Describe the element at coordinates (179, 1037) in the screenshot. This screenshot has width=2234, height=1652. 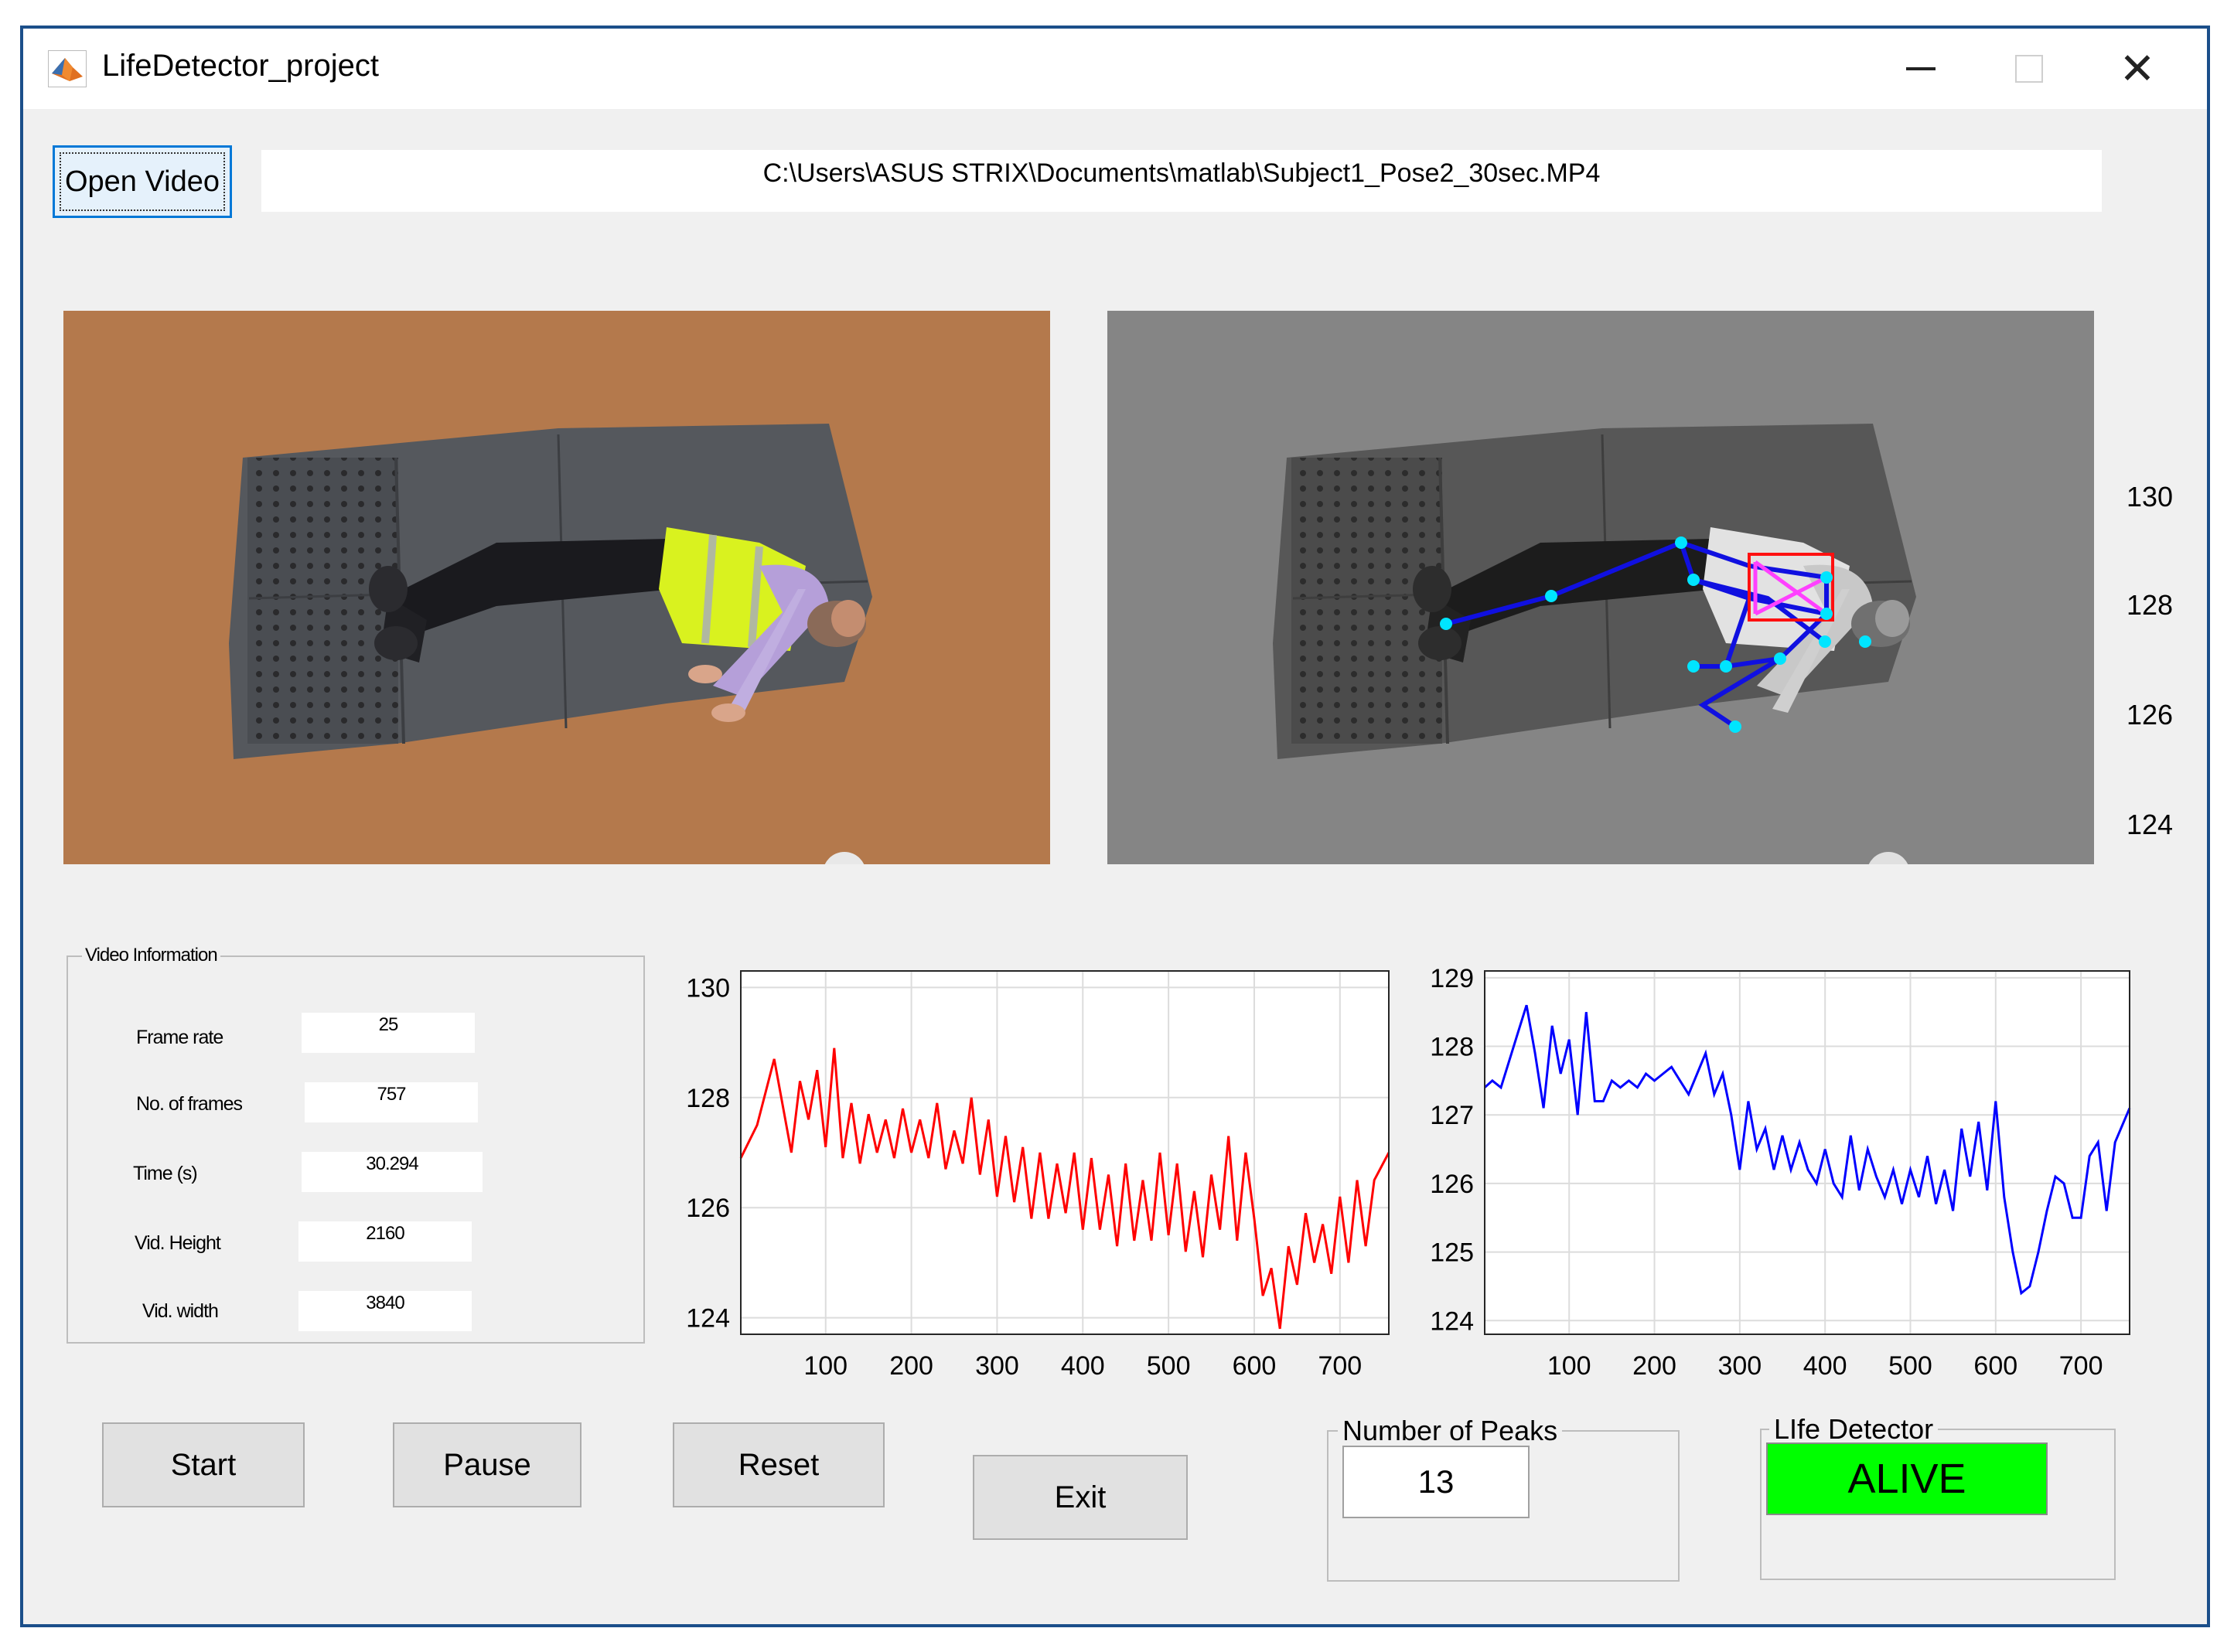
I see `frame-rate-label: Frame rate` at that location.